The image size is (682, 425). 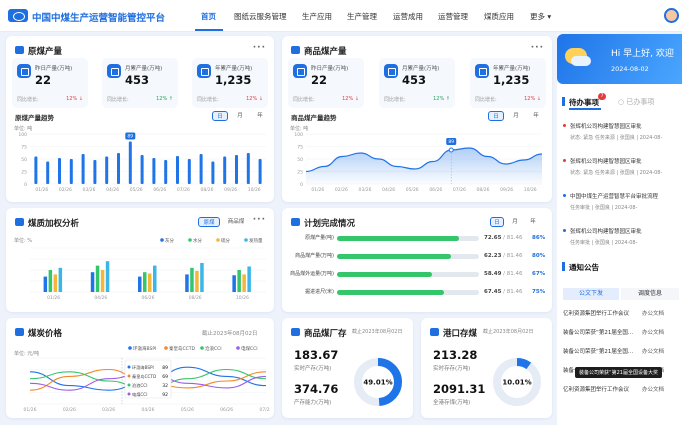 What do you see at coordinates (230, 334) in the screenshot?
I see `price-date: 截止2023年08月02日` at bounding box center [230, 334].